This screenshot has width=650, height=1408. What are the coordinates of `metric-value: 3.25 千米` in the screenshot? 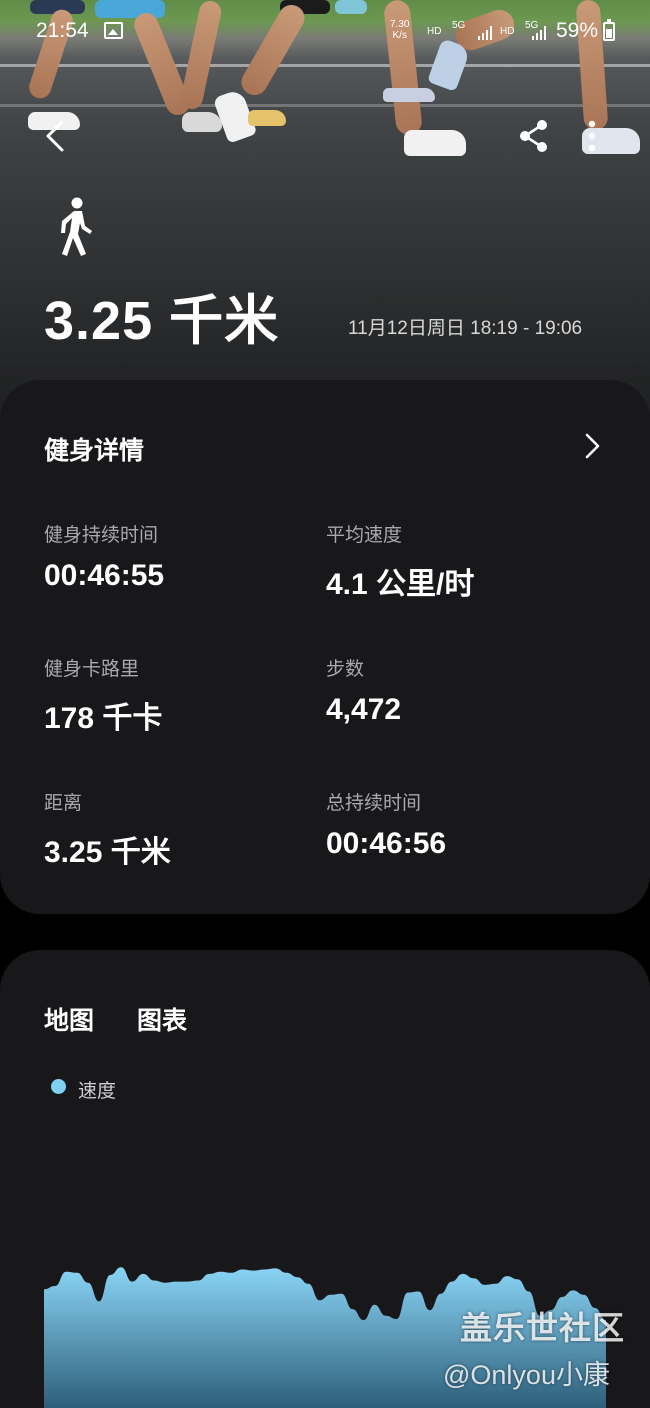 It's located at (107, 852).